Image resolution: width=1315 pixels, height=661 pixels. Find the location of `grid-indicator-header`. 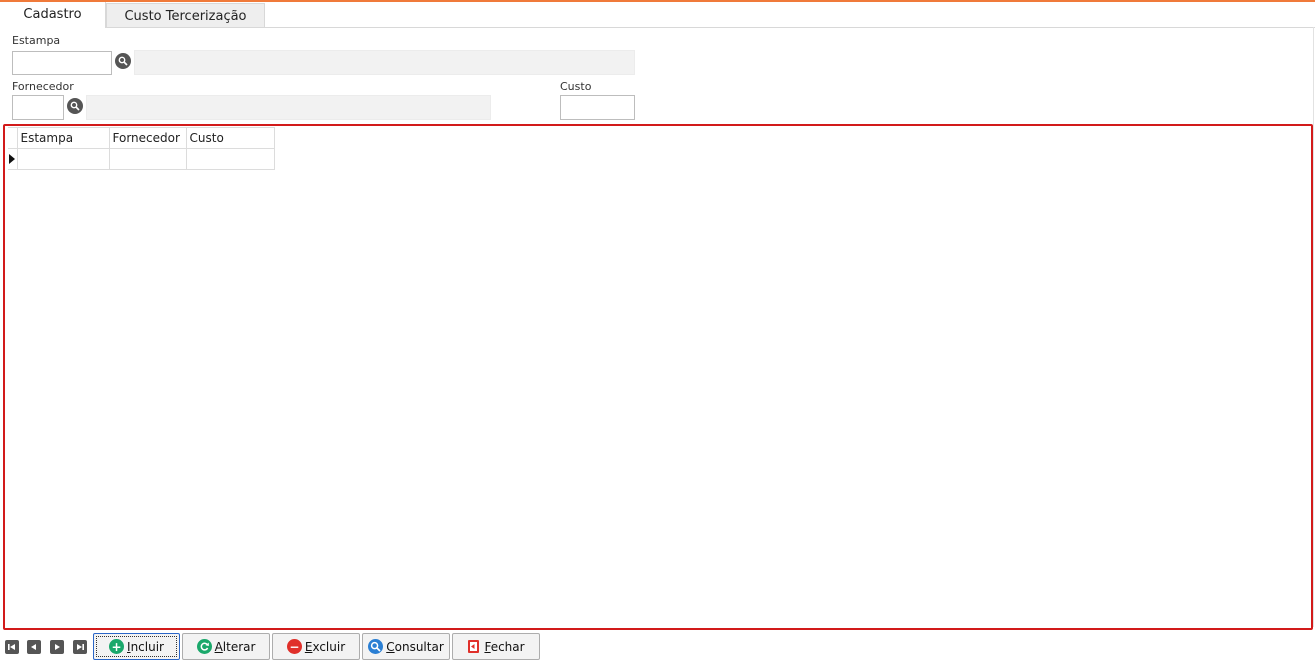

grid-indicator-header is located at coordinates (13, 138).